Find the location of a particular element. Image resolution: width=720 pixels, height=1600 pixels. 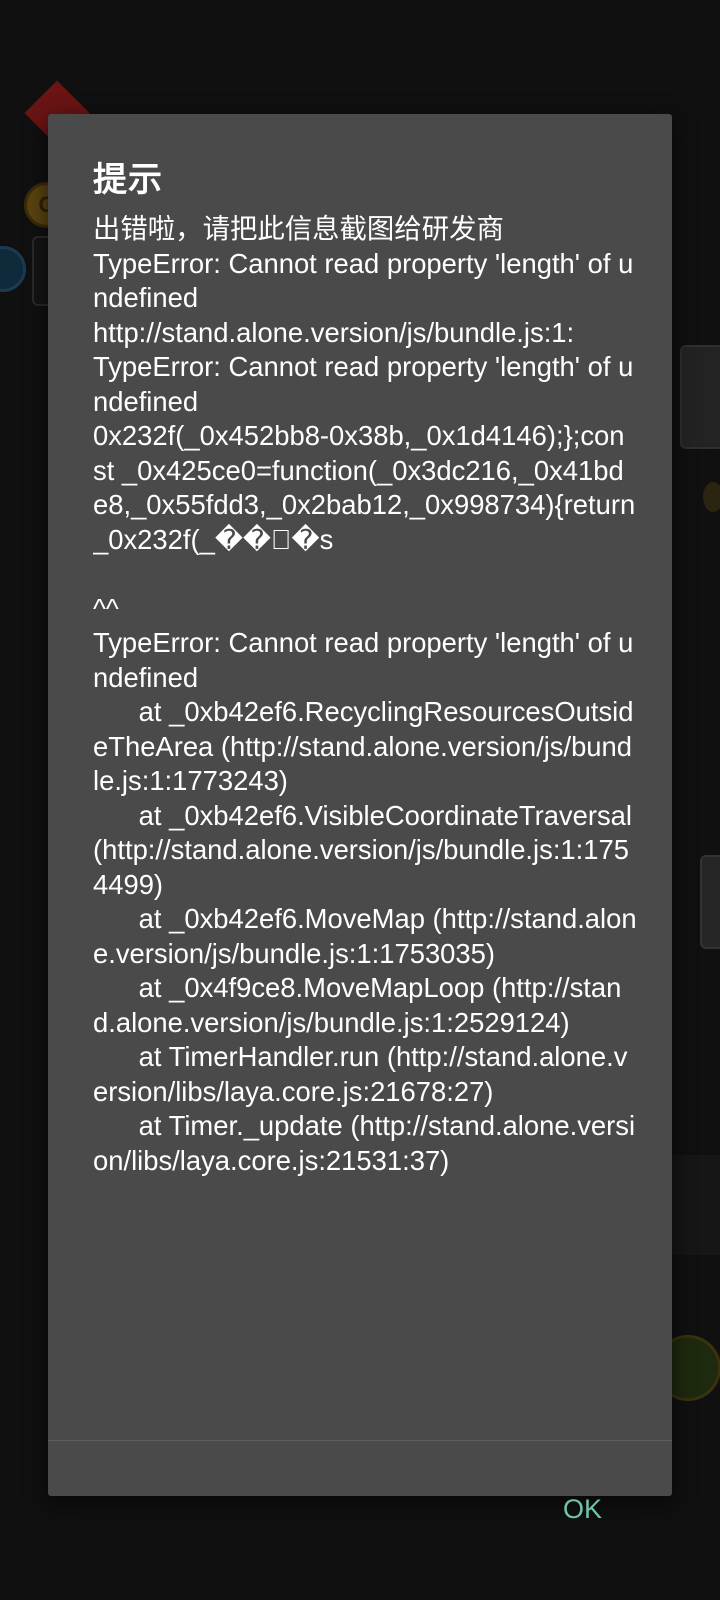

side-button is located at coordinates (710, 902).